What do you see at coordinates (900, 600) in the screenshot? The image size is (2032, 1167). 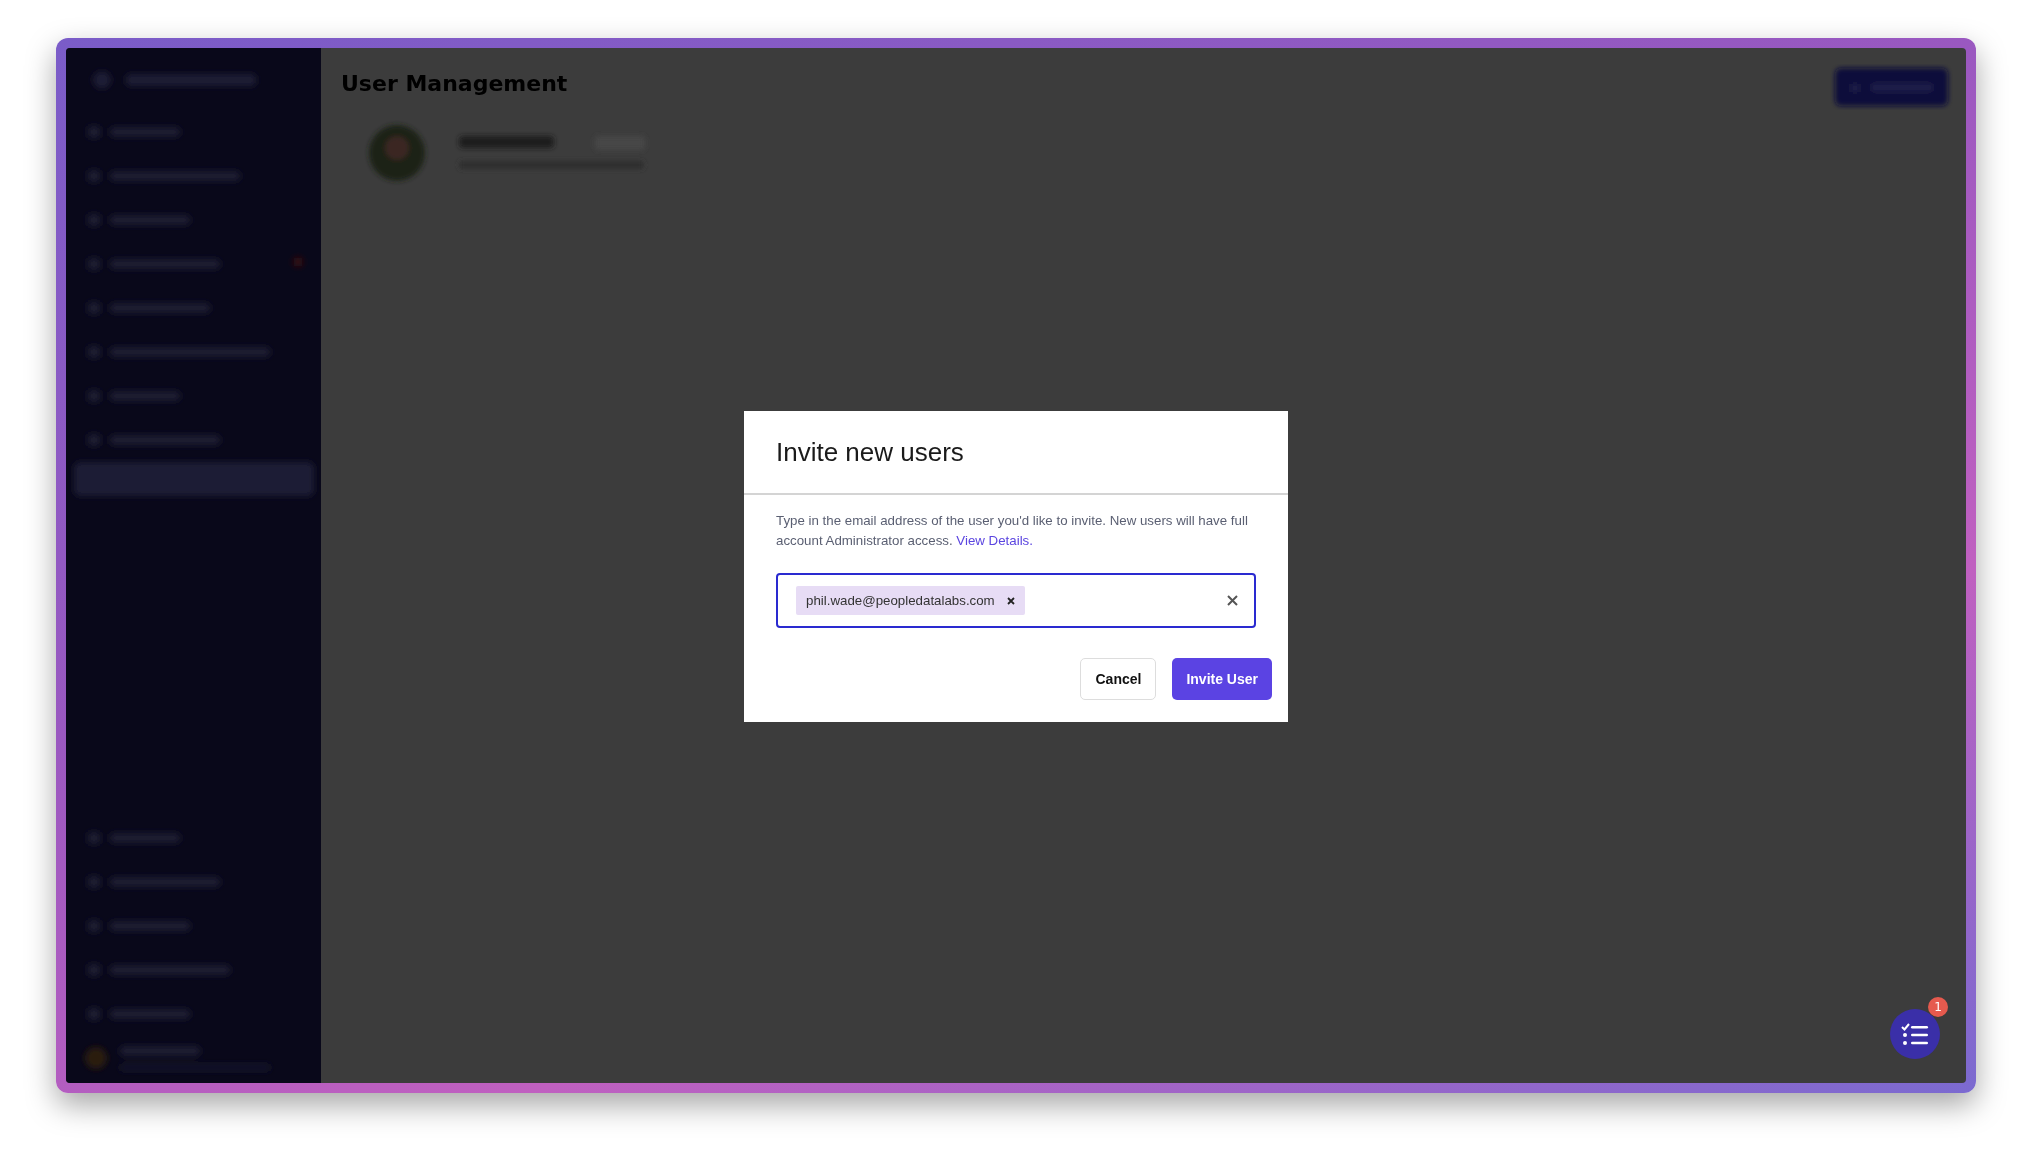 I see `email-tag-text: phil.wade@peopledatalabs.com` at bounding box center [900, 600].